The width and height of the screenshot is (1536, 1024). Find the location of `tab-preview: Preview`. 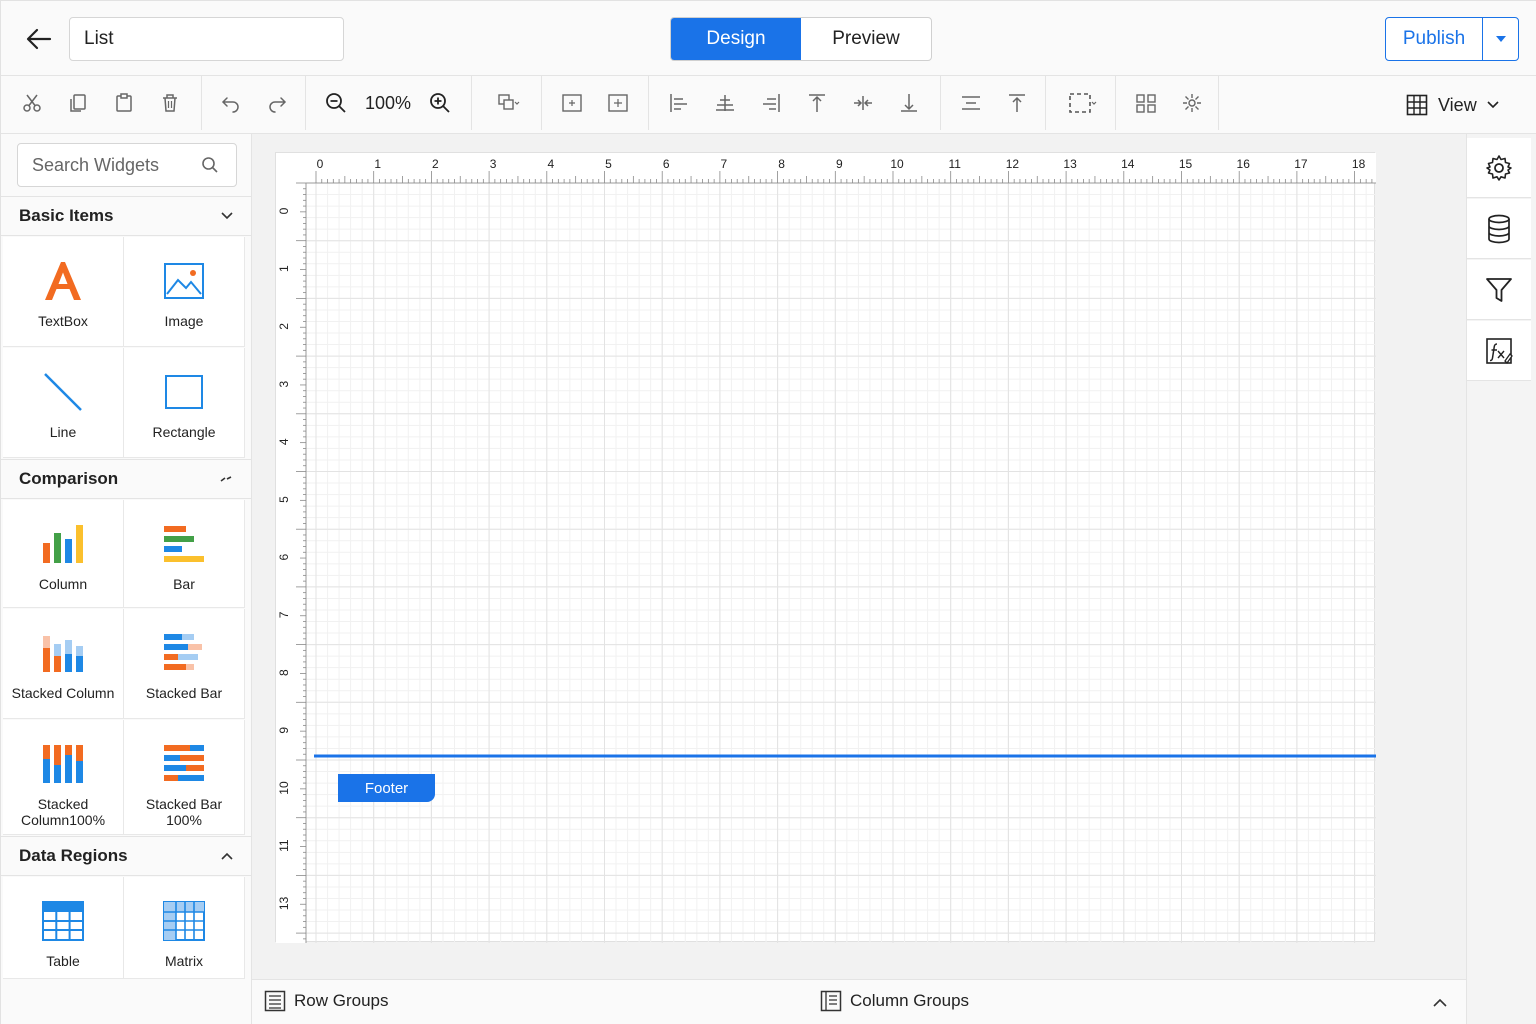

tab-preview: Preview is located at coordinates (866, 39).